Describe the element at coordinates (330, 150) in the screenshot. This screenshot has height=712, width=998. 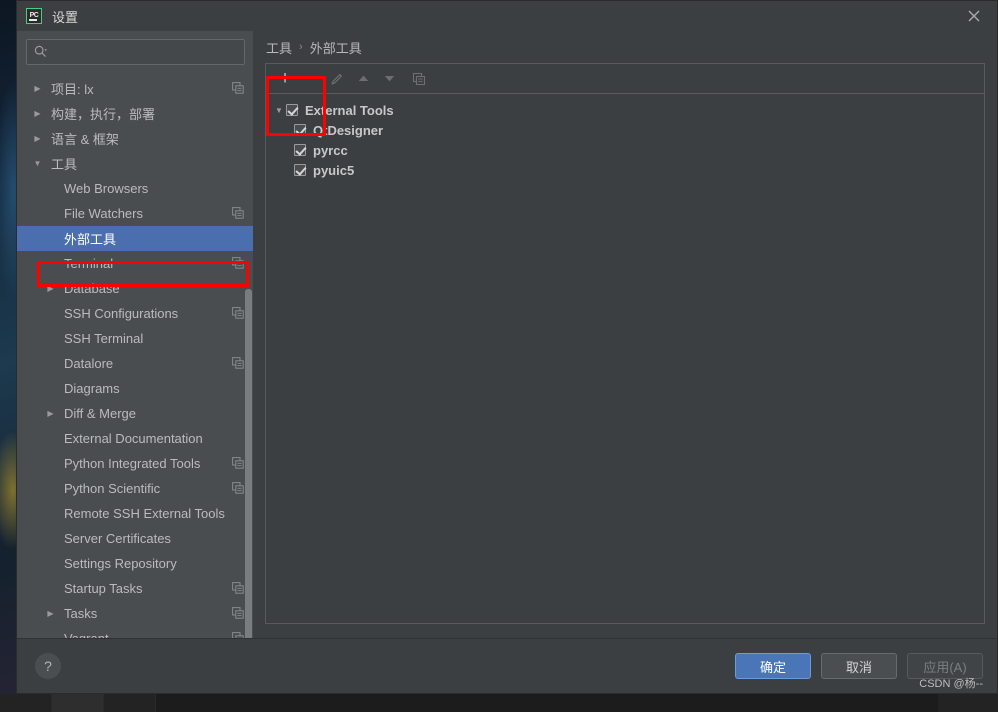
I see `tool-item-label: pyrcc` at that location.